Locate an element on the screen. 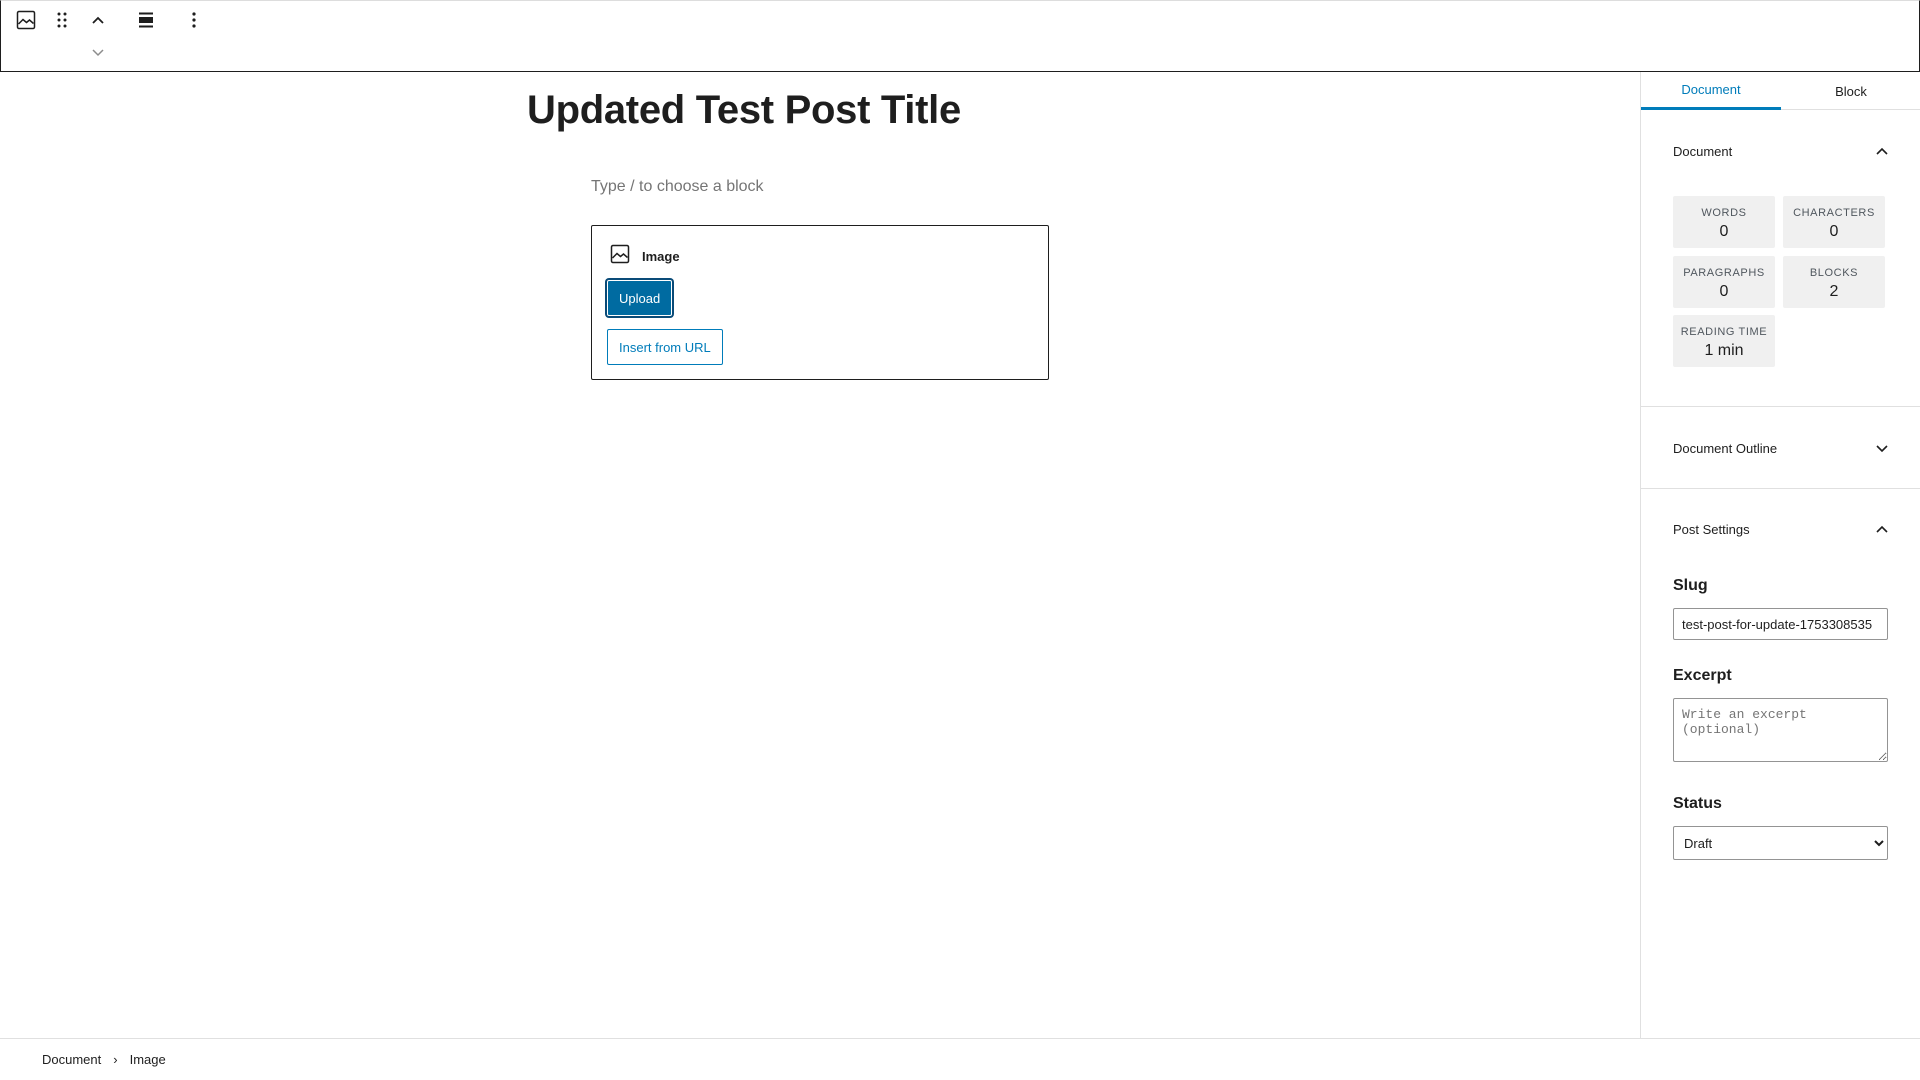  stat-reading-time: READING TIME 1 min is located at coordinates (1724, 341).